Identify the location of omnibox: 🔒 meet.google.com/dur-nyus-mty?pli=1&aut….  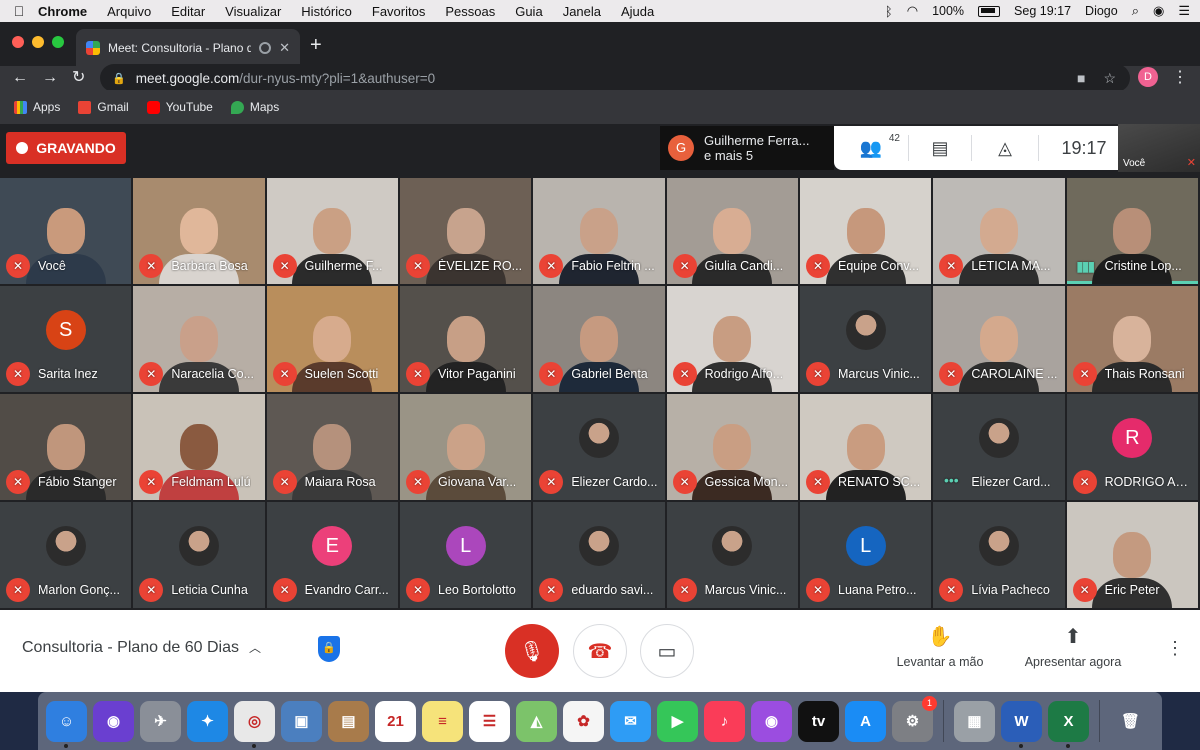
(615, 78).